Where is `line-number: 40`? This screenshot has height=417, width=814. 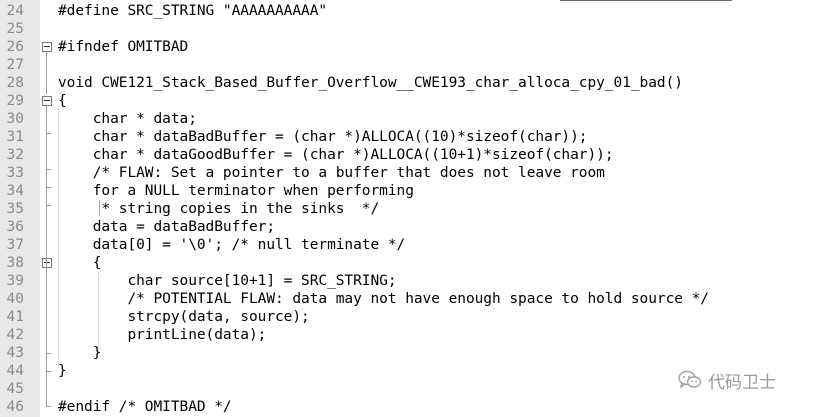
line-number: 40 is located at coordinates (15, 299).